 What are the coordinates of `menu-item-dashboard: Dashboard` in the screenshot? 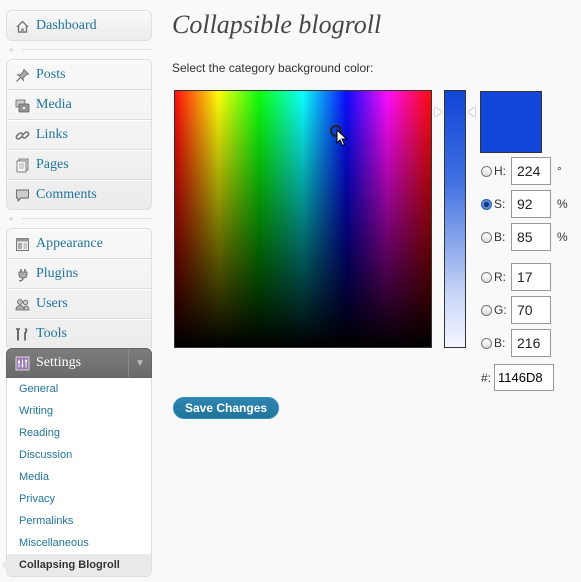 It's located at (79, 25).